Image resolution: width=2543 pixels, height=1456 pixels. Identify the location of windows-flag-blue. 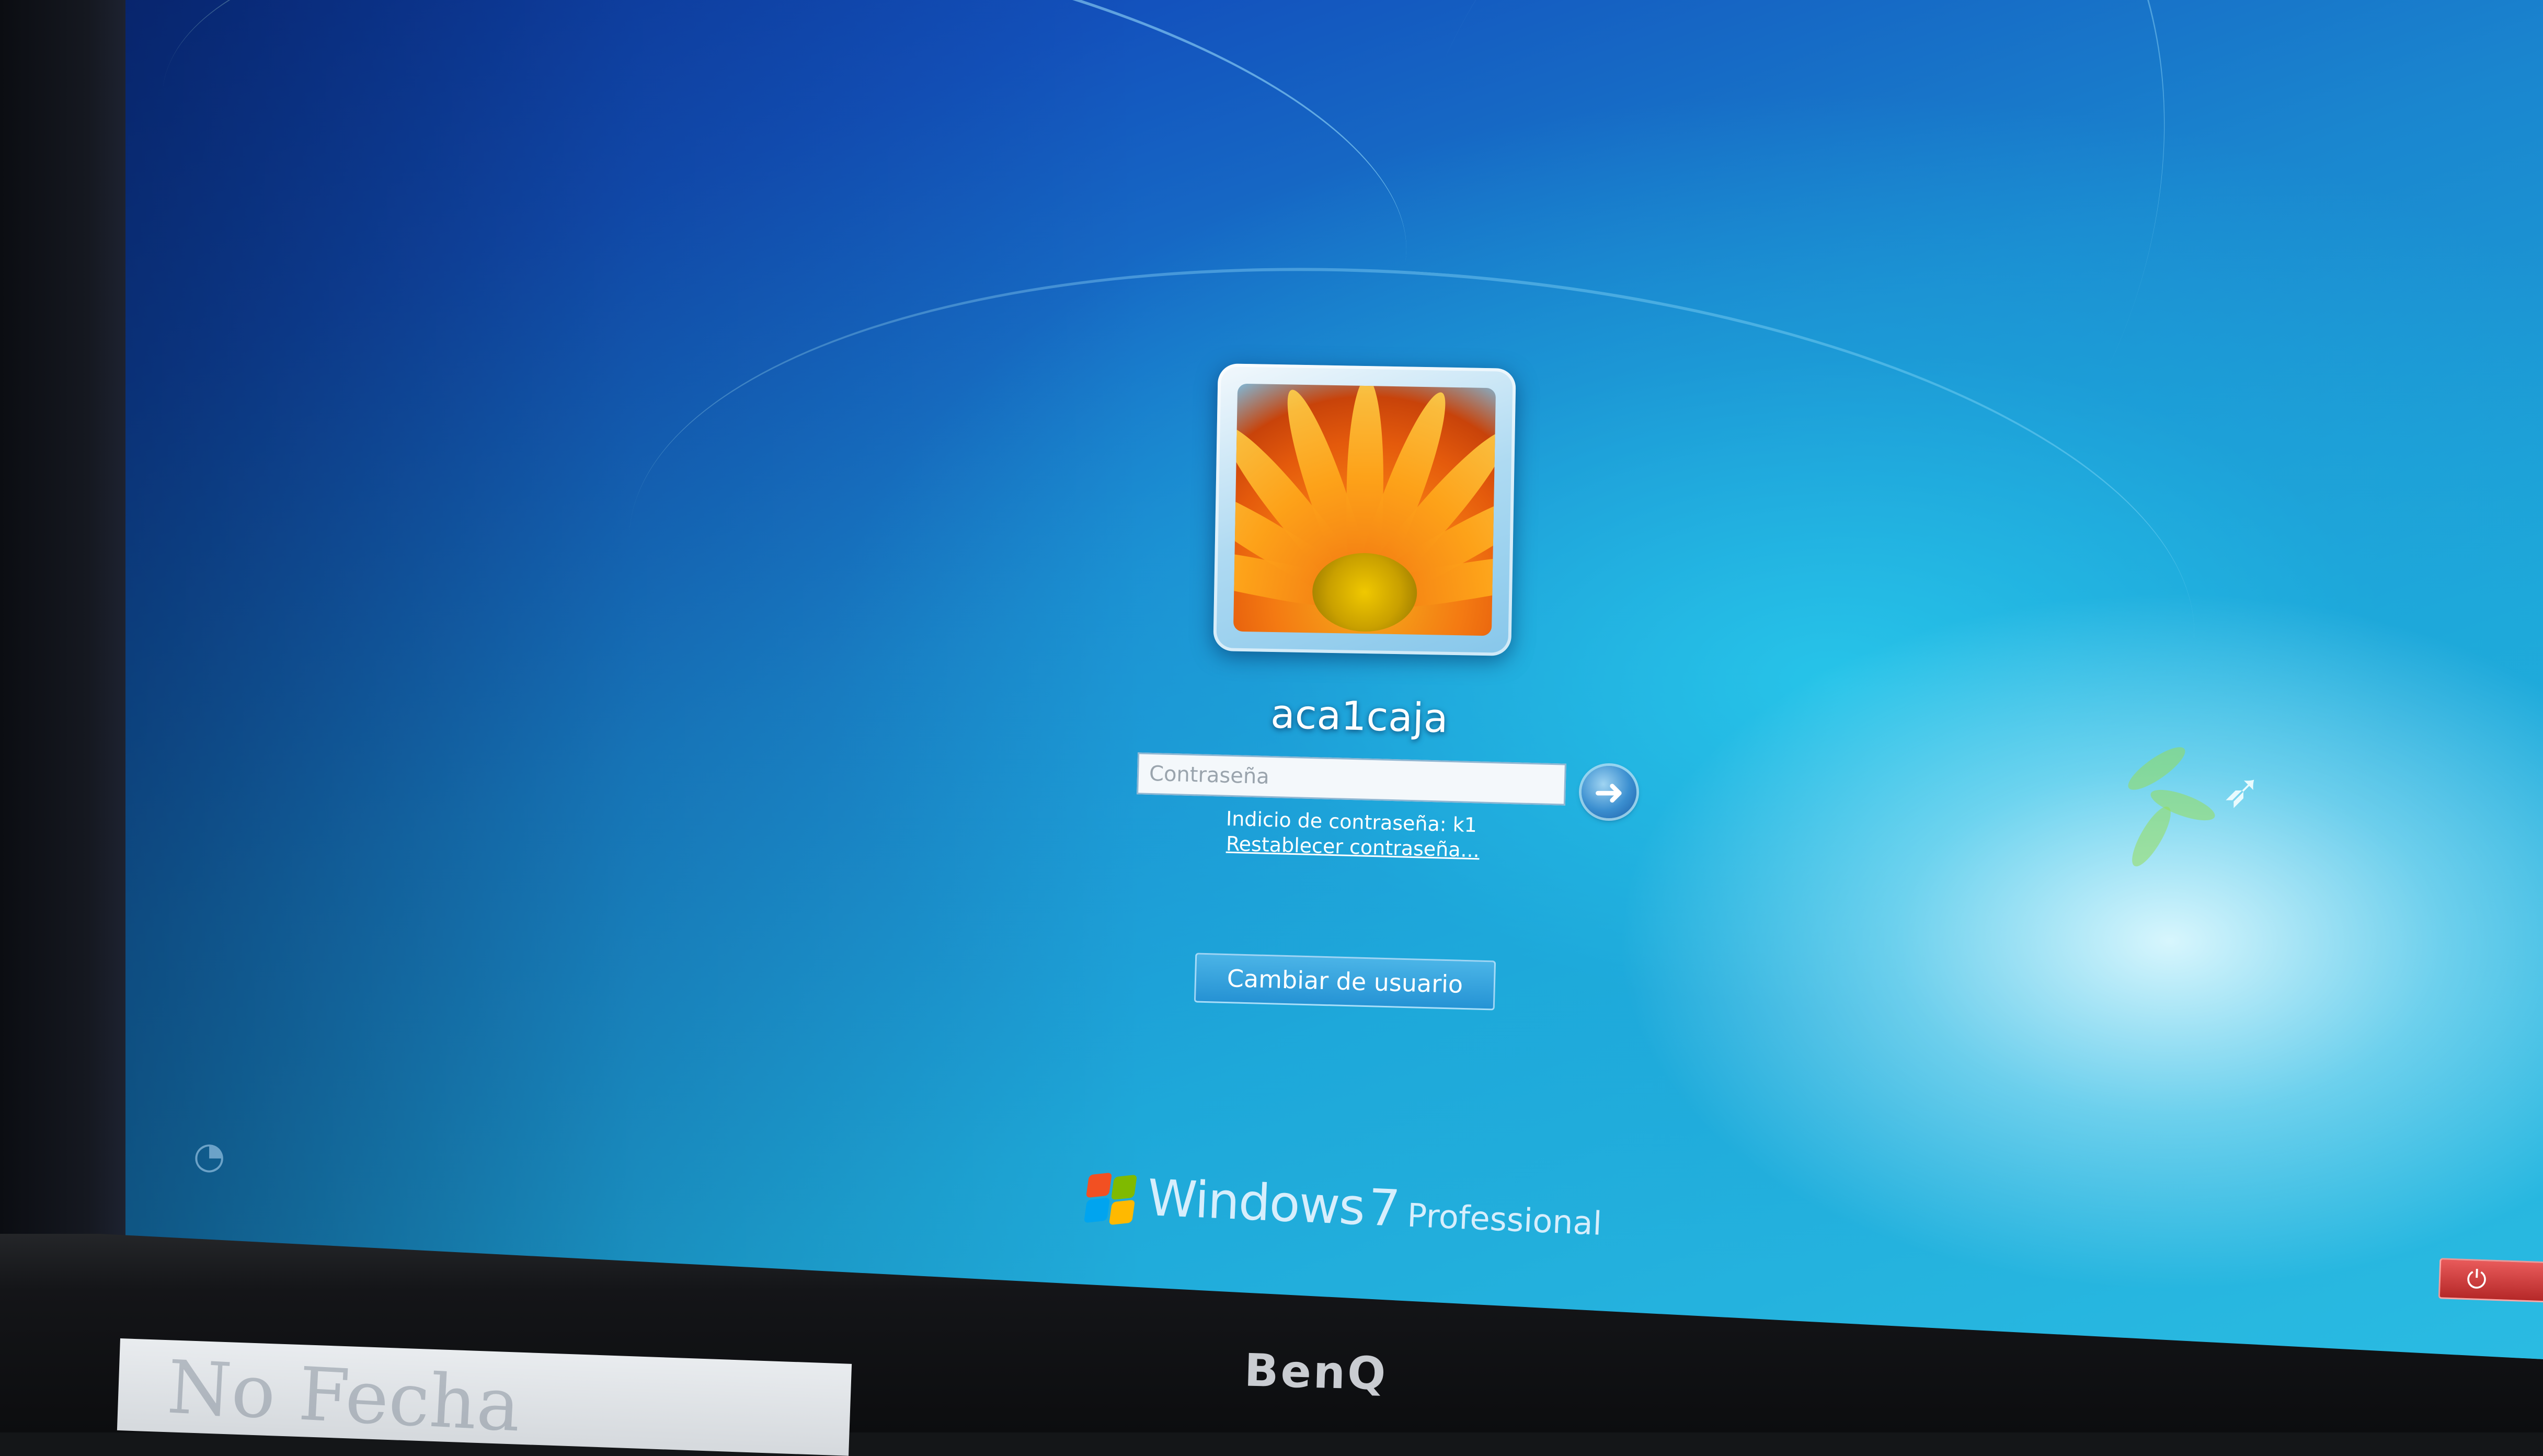
(1096, 1210).